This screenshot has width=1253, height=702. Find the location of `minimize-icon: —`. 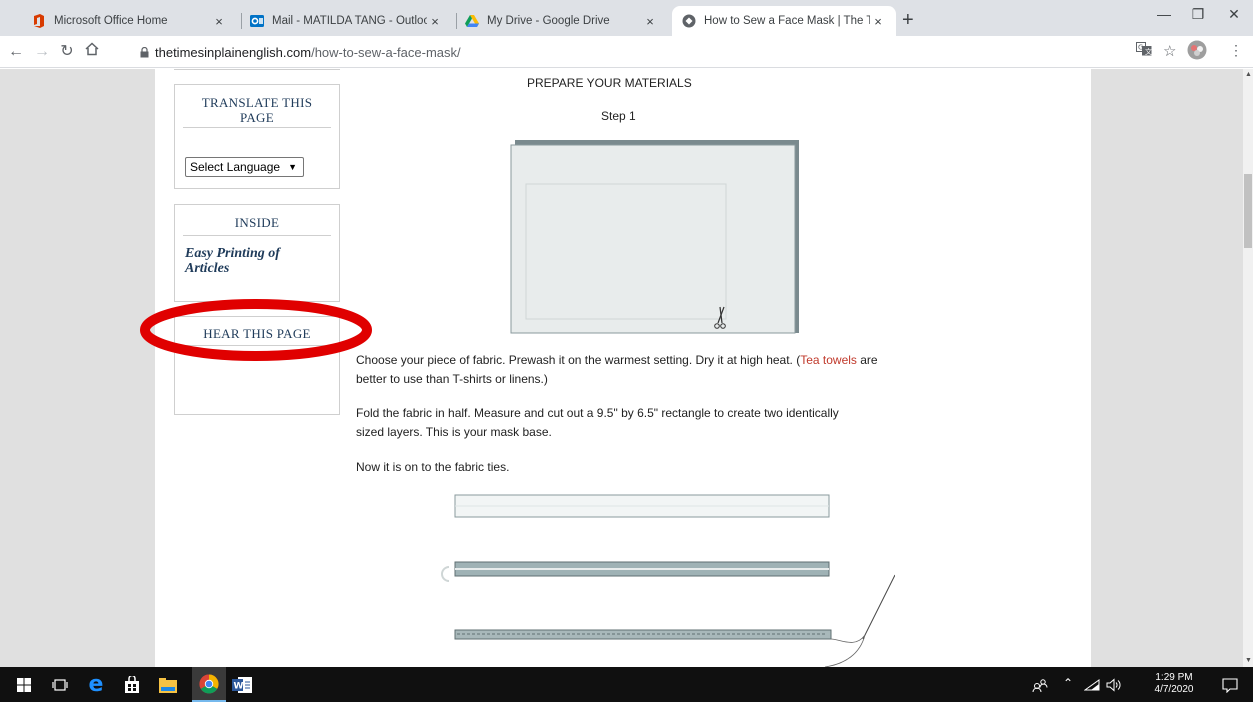

minimize-icon: — is located at coordinates (1164, 14).